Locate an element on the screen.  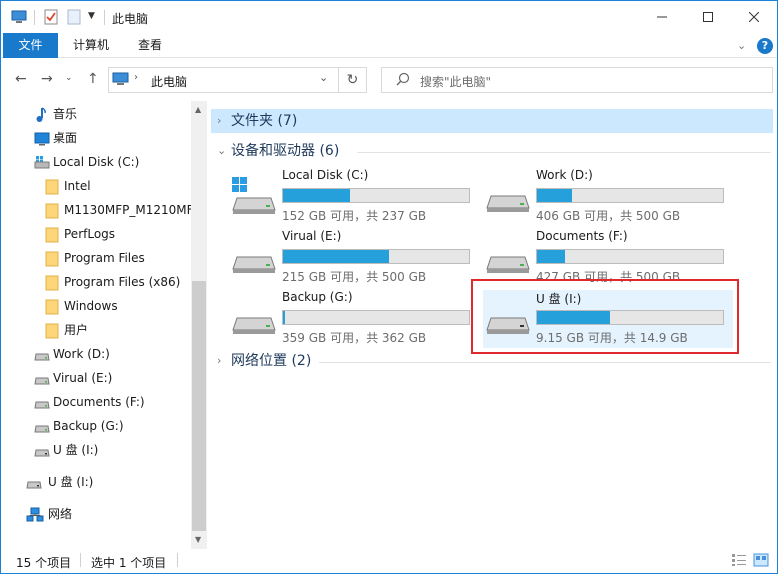
tab-view: 查看 is located at coordinates (150, 45).